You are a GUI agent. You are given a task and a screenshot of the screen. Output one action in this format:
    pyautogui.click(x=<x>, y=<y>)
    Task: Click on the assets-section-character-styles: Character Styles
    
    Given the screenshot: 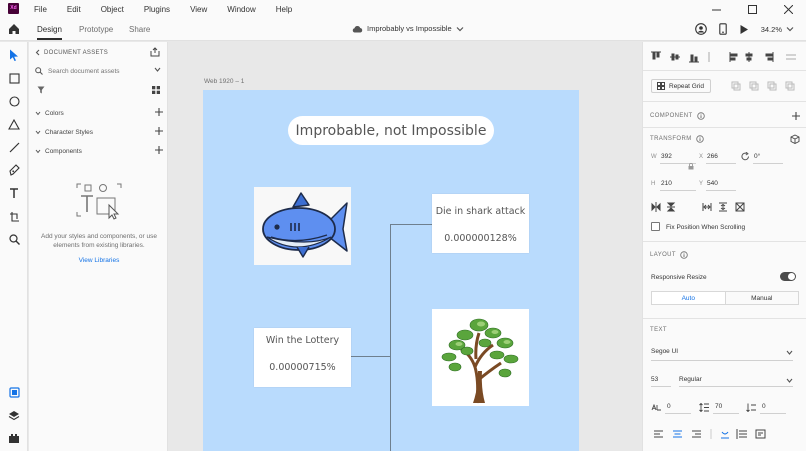 What is the action you would take?
    pyautogui.click(x=99, y=132)
    